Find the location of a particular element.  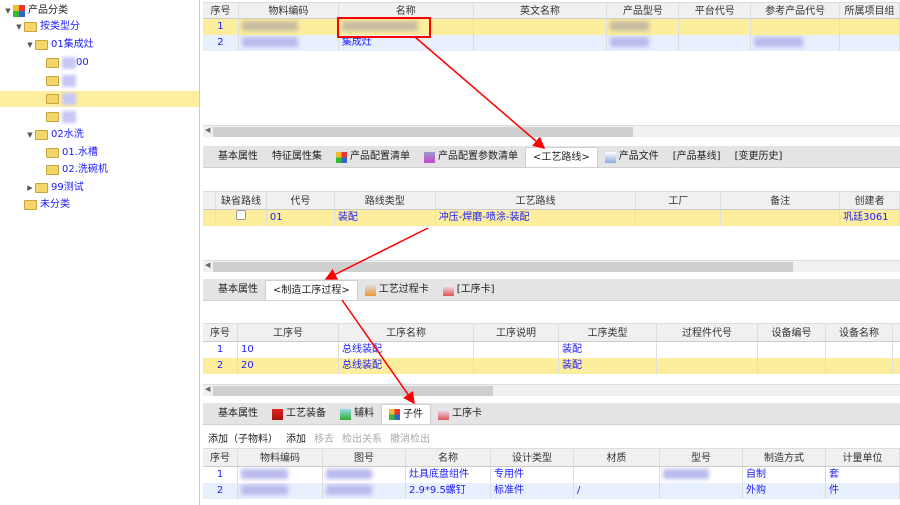

column-header: 计量单位 is located at coordinates (863, 457).